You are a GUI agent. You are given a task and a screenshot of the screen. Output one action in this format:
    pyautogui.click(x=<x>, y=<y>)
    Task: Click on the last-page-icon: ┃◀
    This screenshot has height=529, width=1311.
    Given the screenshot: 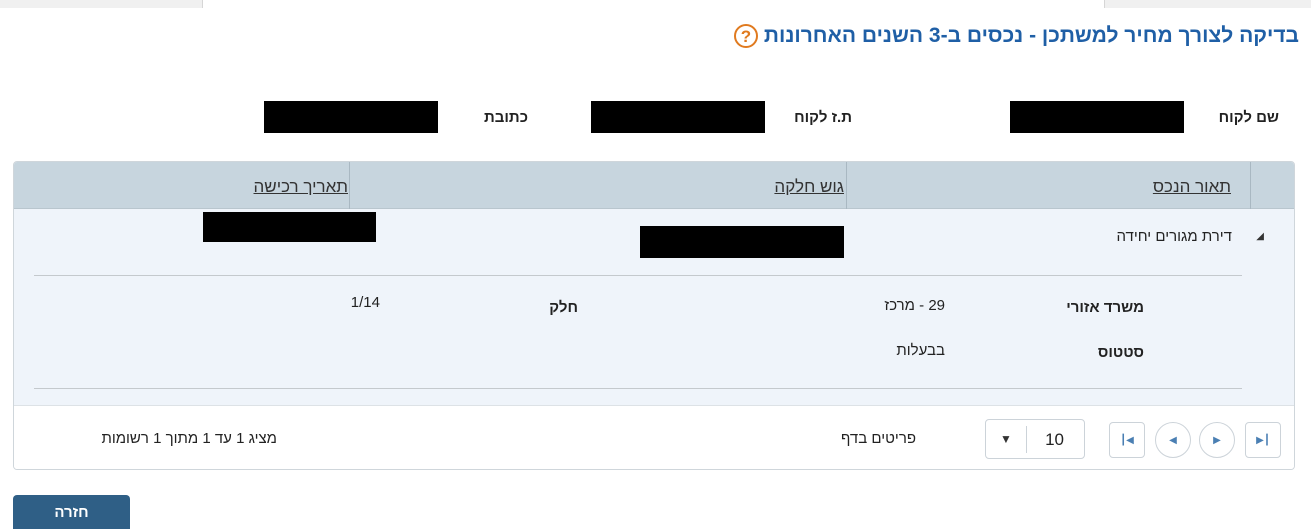 What is the action you would take?
    pyautogui.click(x=1127, y=440)
    